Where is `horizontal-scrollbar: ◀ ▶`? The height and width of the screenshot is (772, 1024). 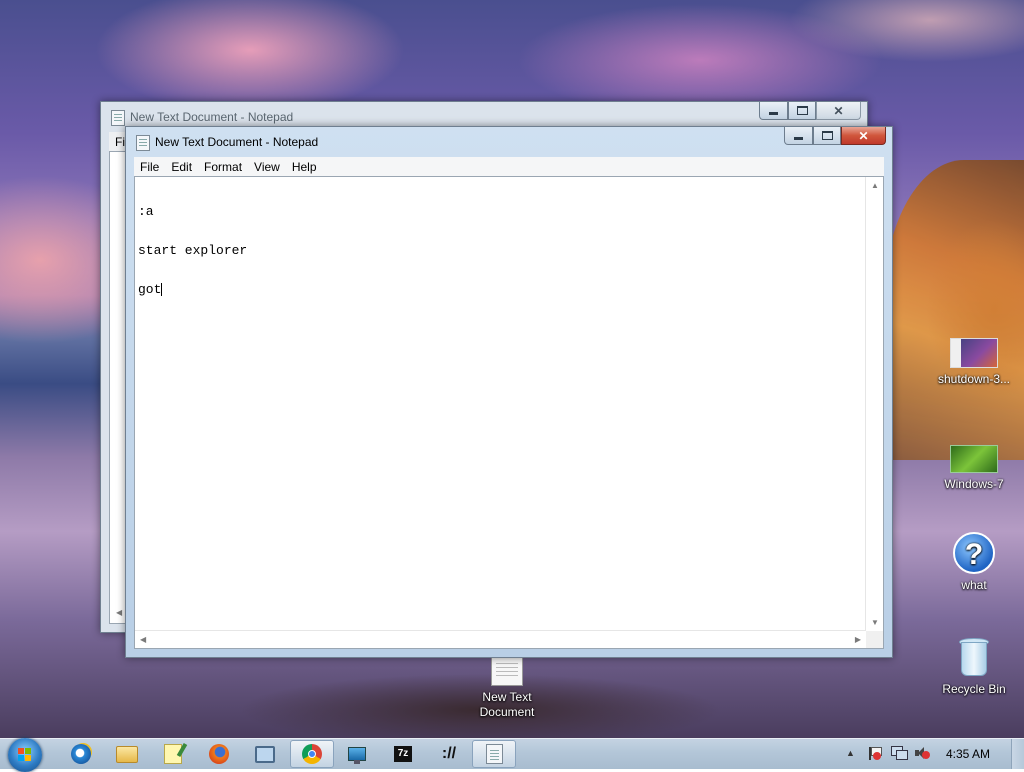
horizontal-scrollbar: ◀ ▶ is located at coordinates (500, 639).